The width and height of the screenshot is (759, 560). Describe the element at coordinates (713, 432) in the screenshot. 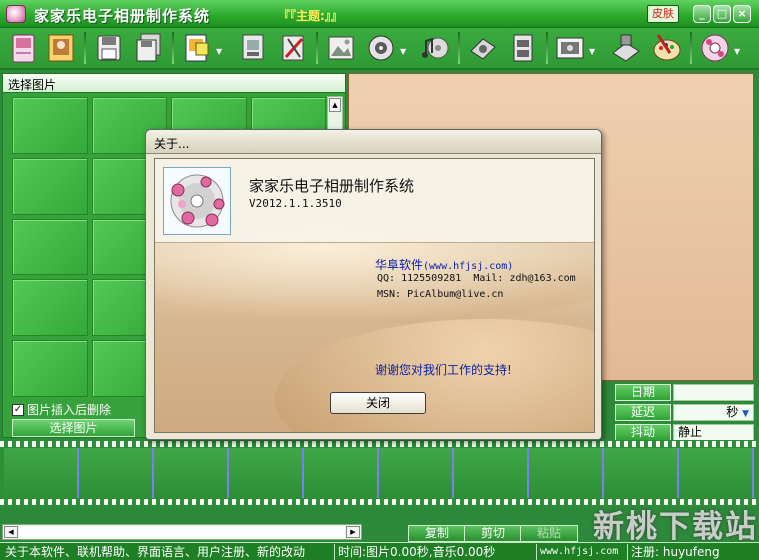

I see `jitter-field: 静止` at that location.